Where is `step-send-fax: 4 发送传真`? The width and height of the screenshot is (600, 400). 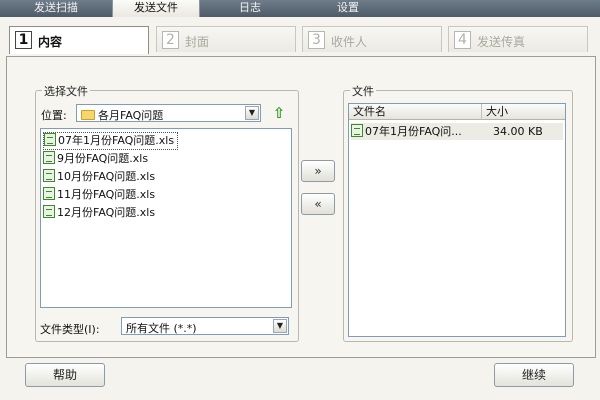 step-send-fax: 4 发送传真 is located at coordinates (518, 39).